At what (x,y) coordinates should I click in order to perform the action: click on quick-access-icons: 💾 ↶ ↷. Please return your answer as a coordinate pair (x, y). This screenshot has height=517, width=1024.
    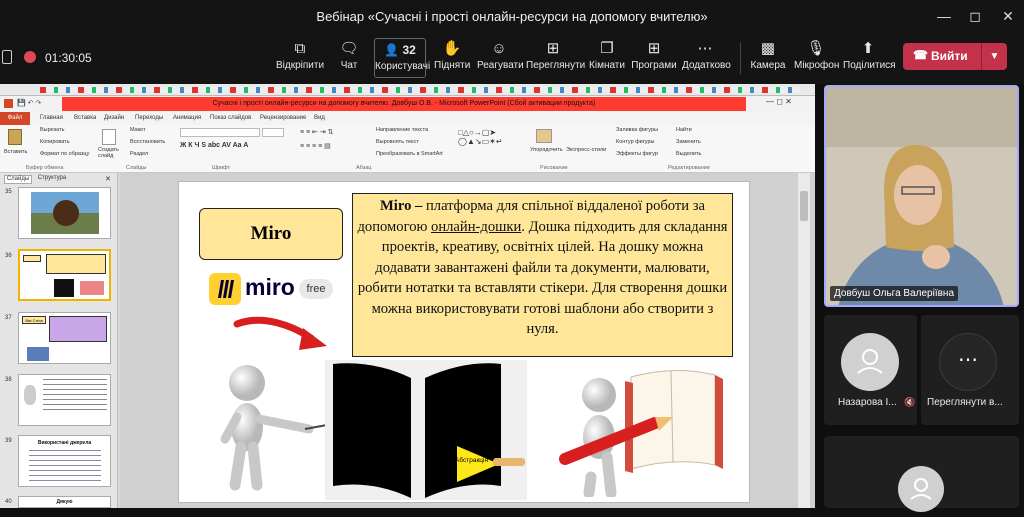
    Looking at the image, I should click on (32, 103).